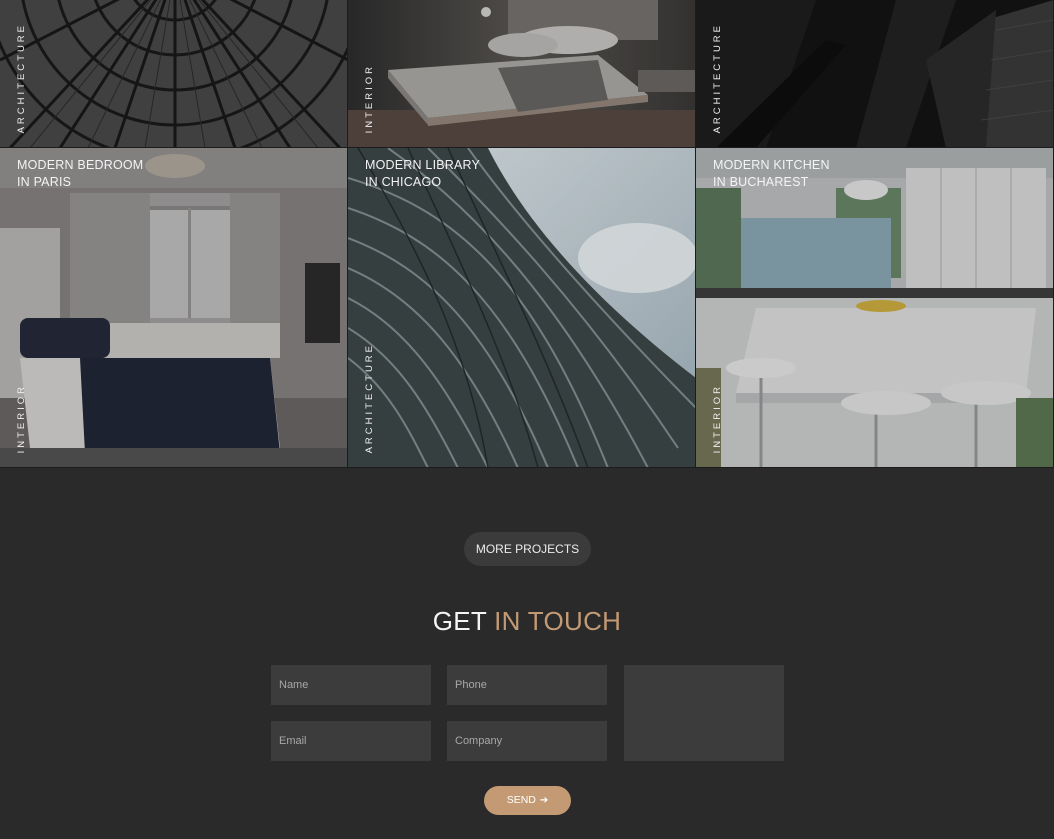  I want to click on more-projects-button: More Projects, so click(527, 549).